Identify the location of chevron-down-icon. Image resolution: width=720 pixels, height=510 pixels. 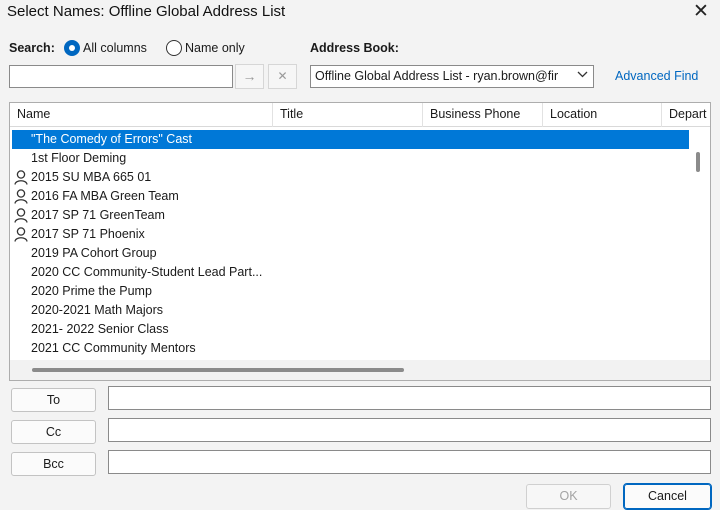
(582, 75).